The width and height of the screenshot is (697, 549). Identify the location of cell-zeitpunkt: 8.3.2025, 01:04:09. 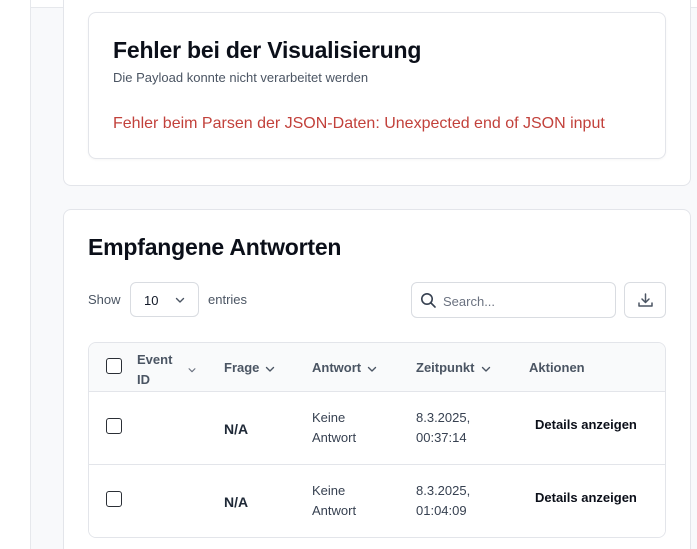
(443, 501).